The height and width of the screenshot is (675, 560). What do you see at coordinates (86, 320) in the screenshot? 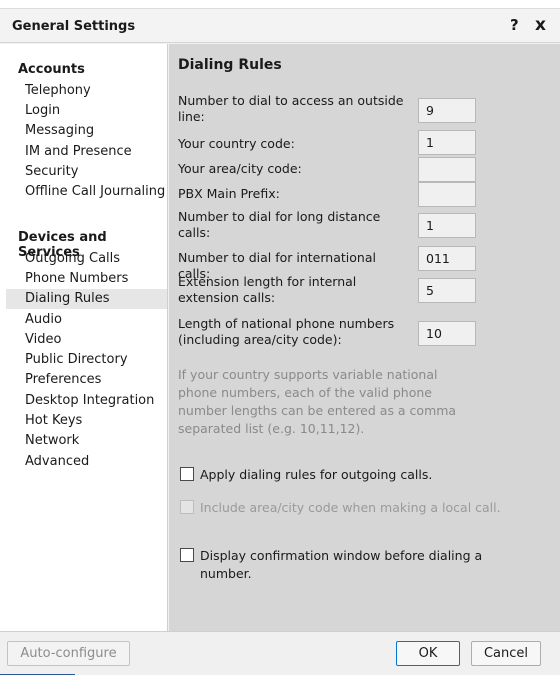
I see `sidebar-item-audio: Audio` at bounding box center [86, 320].